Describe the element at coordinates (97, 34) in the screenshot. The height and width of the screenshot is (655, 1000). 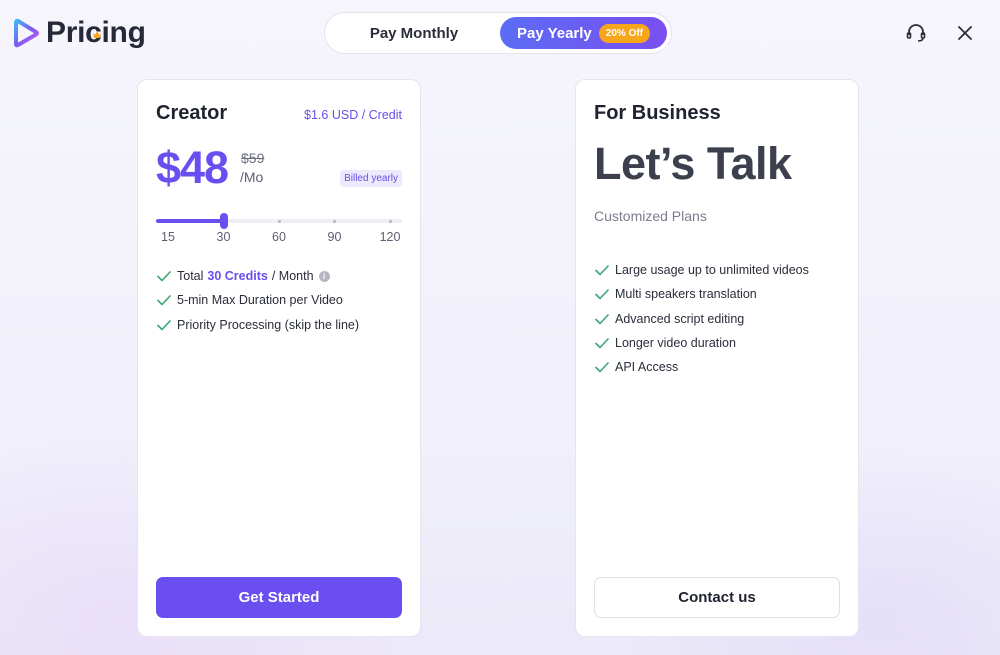
I see `crown-icon` at that location.